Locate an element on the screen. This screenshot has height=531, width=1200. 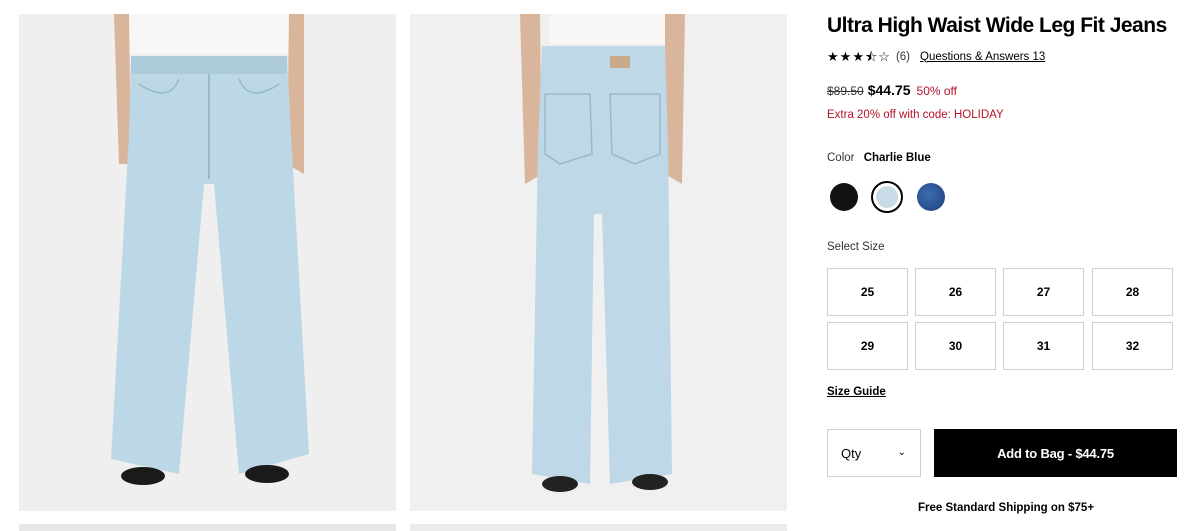
original-price: $89.50 is located at coordinates (845, 91).